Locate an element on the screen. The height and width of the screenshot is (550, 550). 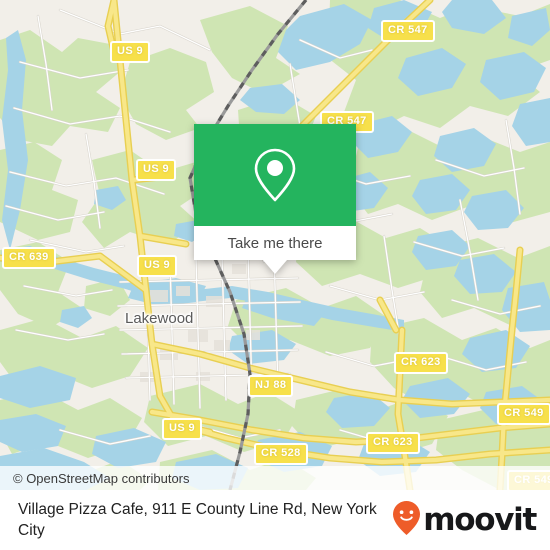
callout-icon-panel is located at coordinates (275, 175).